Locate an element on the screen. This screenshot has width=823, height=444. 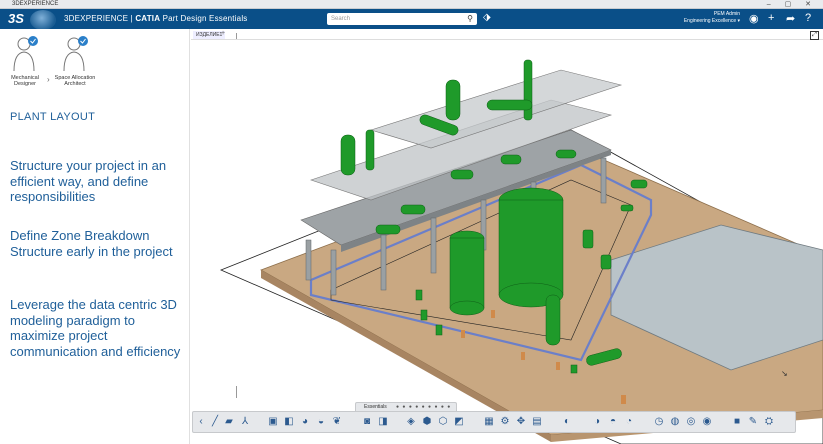
architect-figure-icon is located at coordinates (75, 54).